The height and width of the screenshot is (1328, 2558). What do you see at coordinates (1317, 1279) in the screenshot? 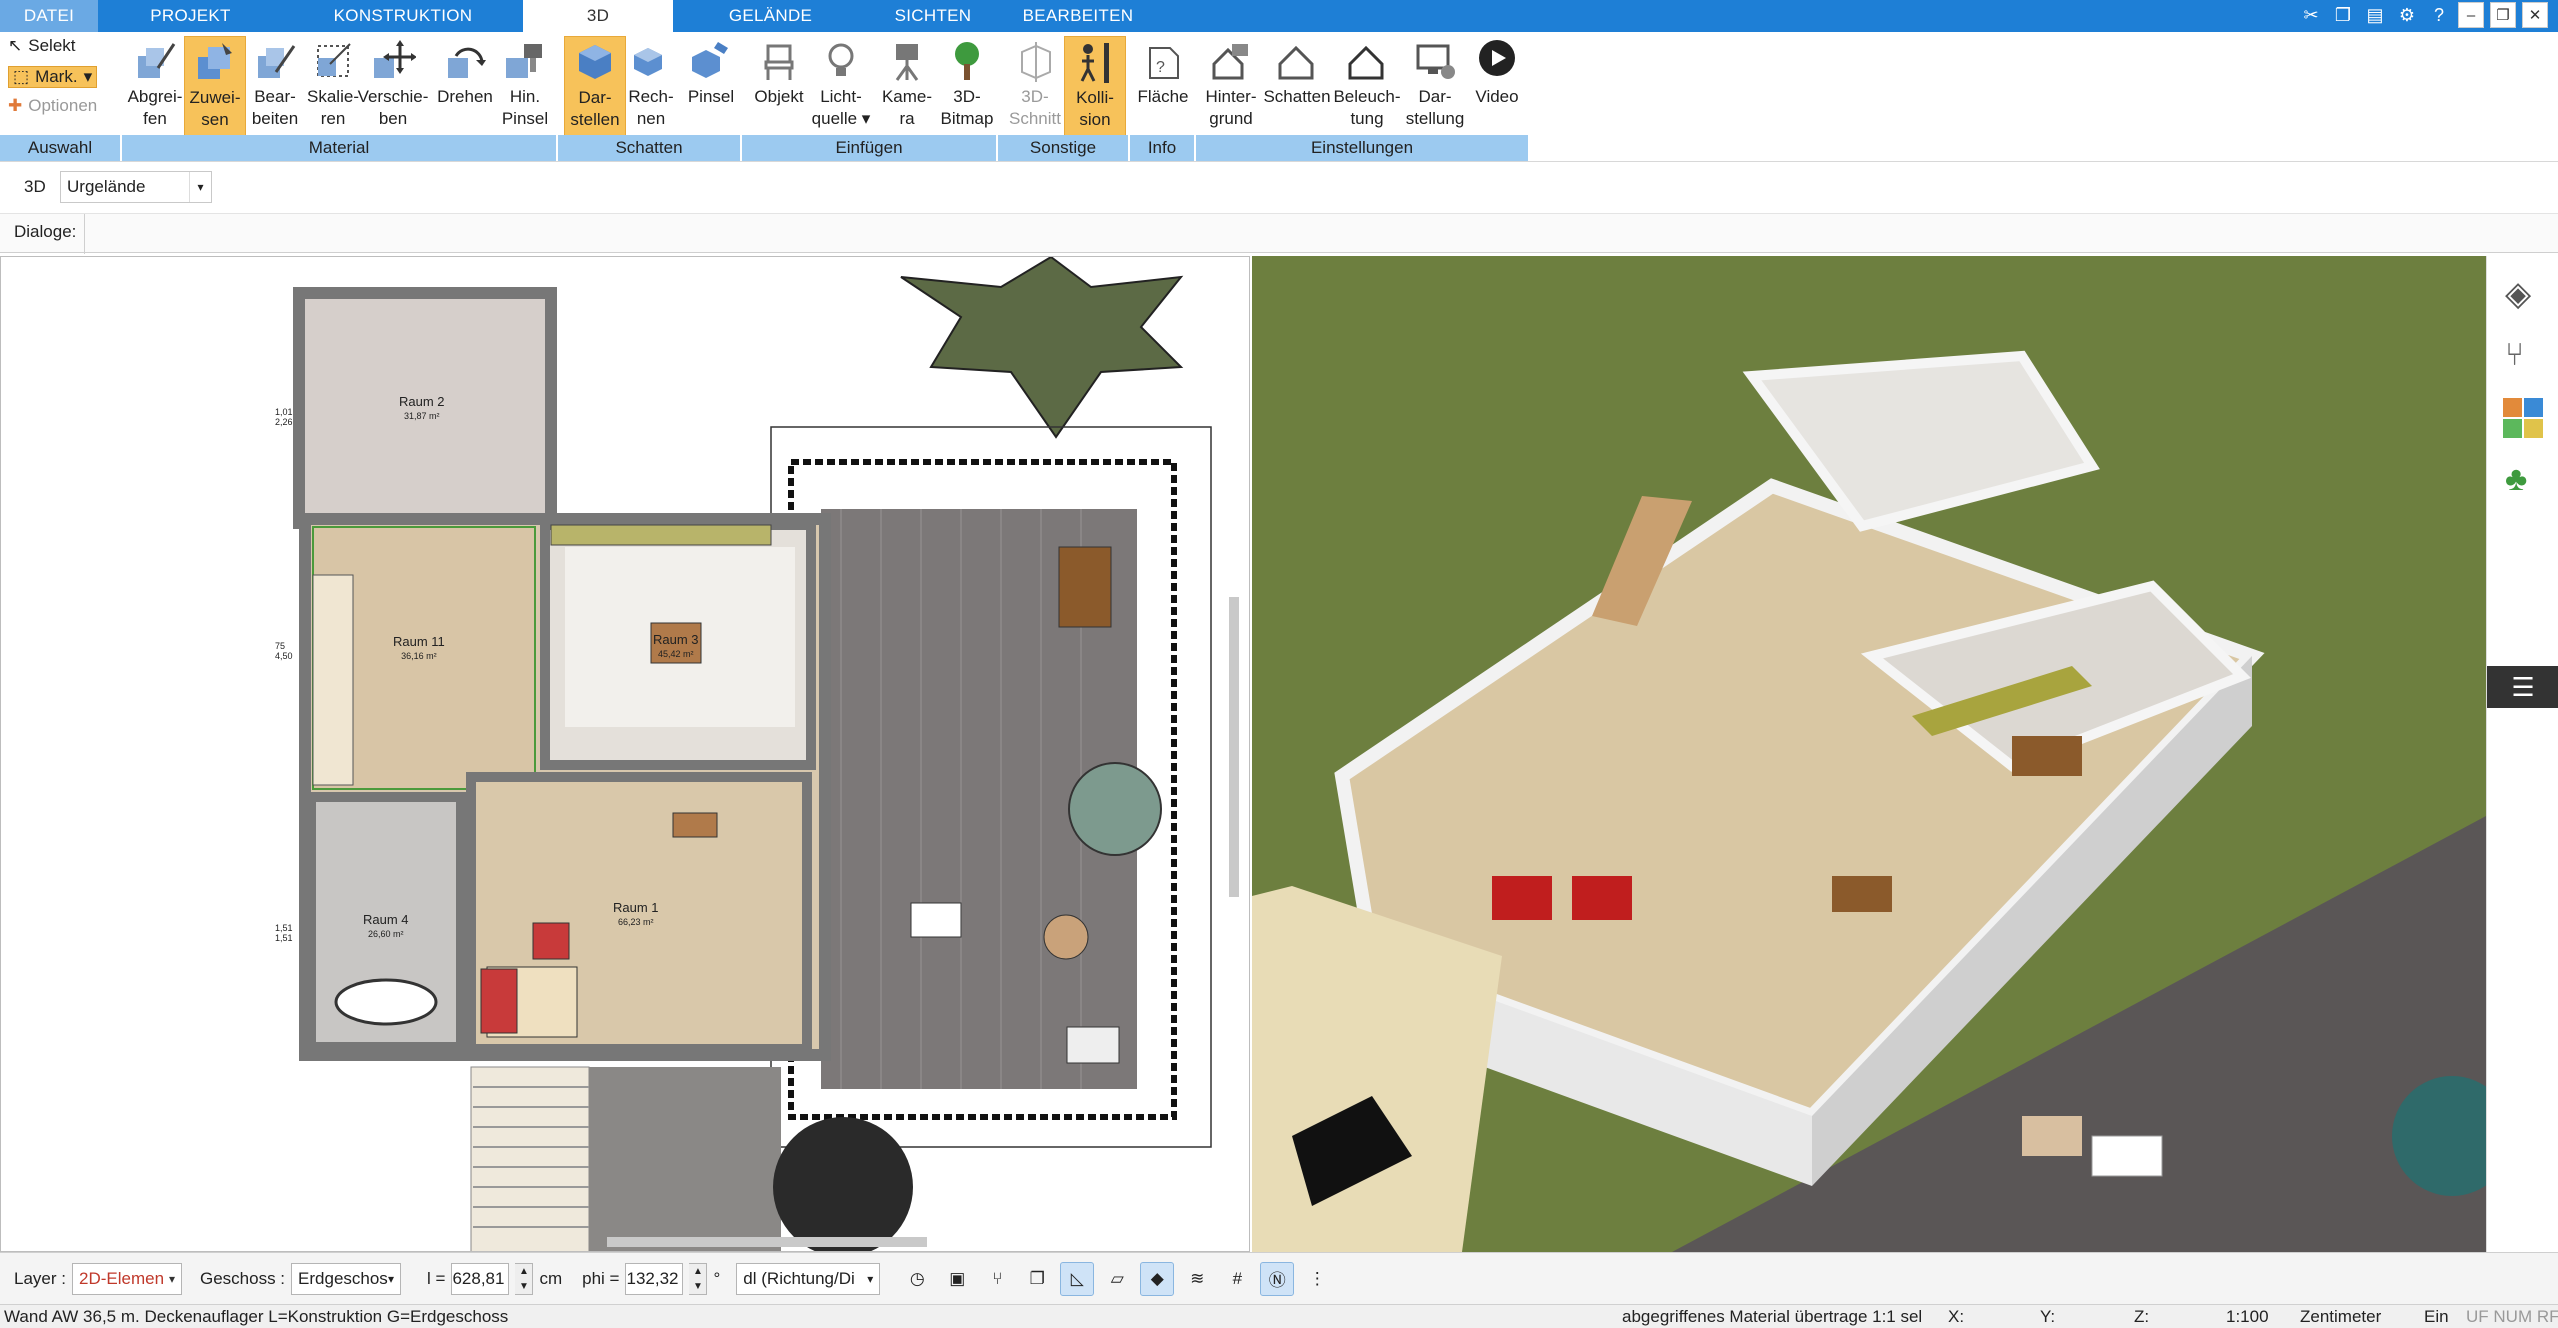
I see `more-options-icon: ⋮` at bounding box center [1317, 1279].